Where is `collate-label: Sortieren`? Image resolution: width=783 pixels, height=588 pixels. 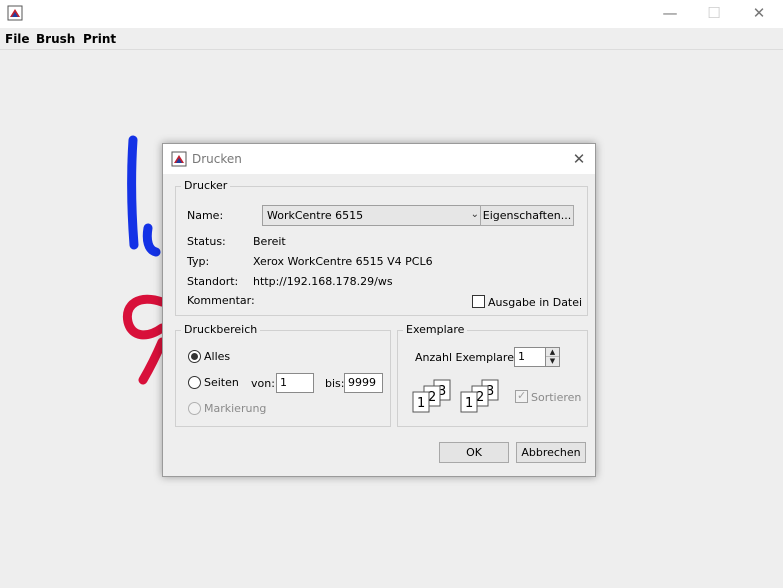
collate-label: Sortieren is located at coordinates (556, 397).